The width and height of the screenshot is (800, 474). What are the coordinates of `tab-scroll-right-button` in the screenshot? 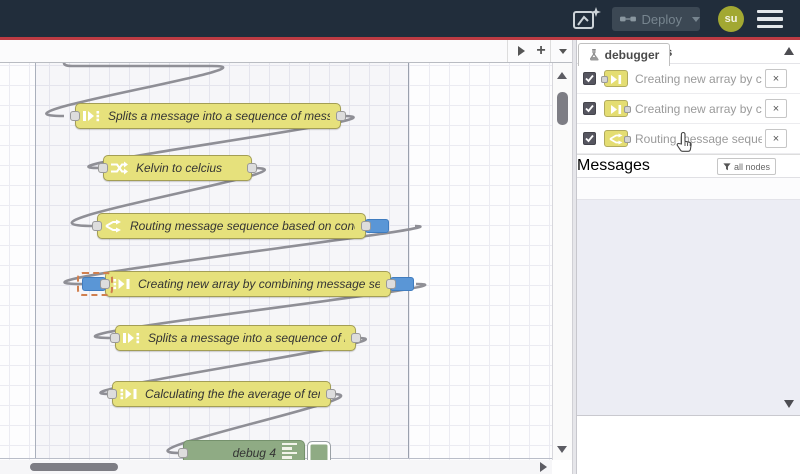 It's located at (521, 51).